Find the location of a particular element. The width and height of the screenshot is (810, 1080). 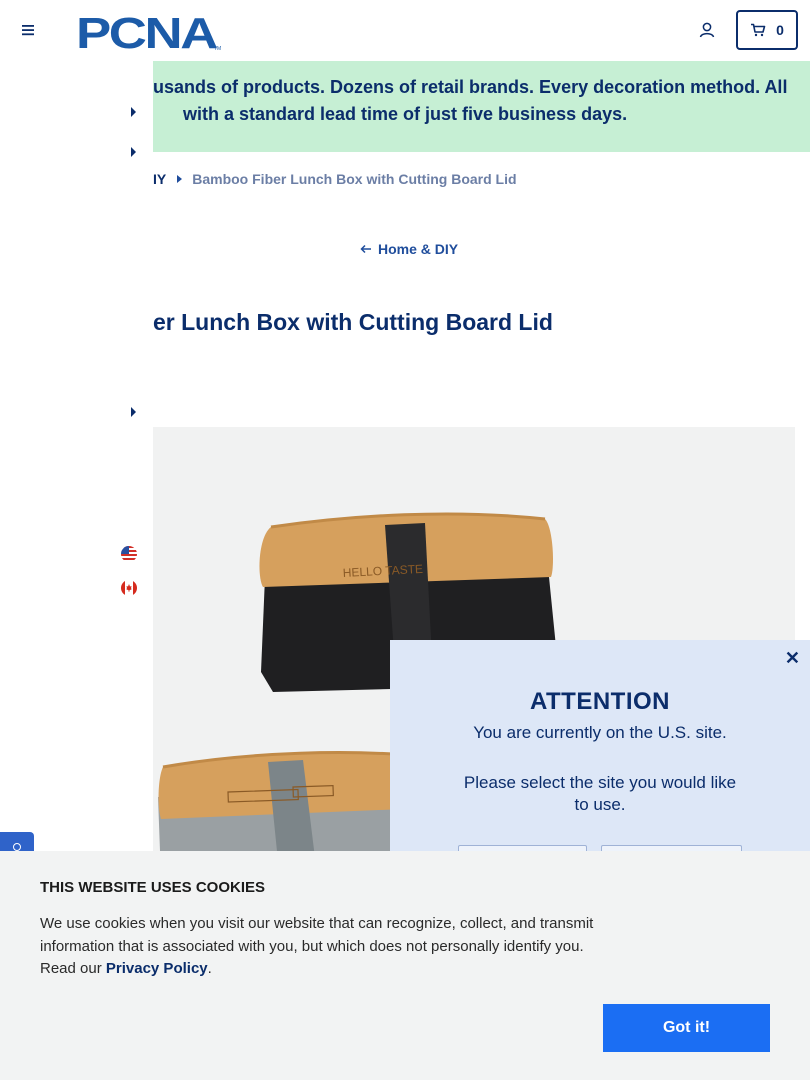

current-site-text: You are currently on the U.S. site. is located at coordinates (600, 732).